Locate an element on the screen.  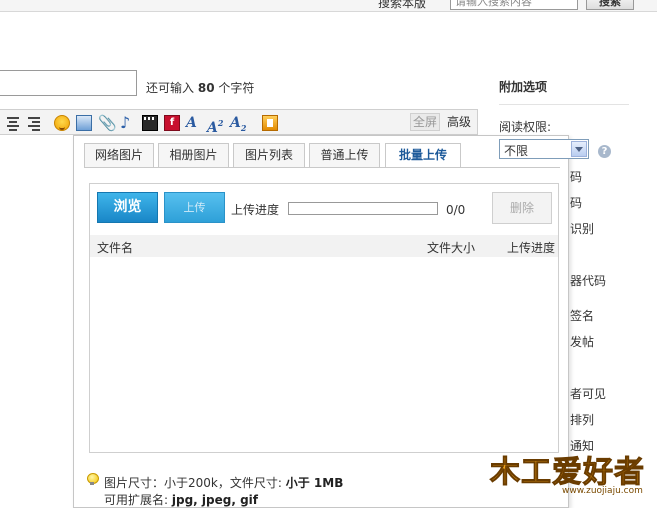
search-input: 请输入搜索内容 is located at coordinates (514, 5).